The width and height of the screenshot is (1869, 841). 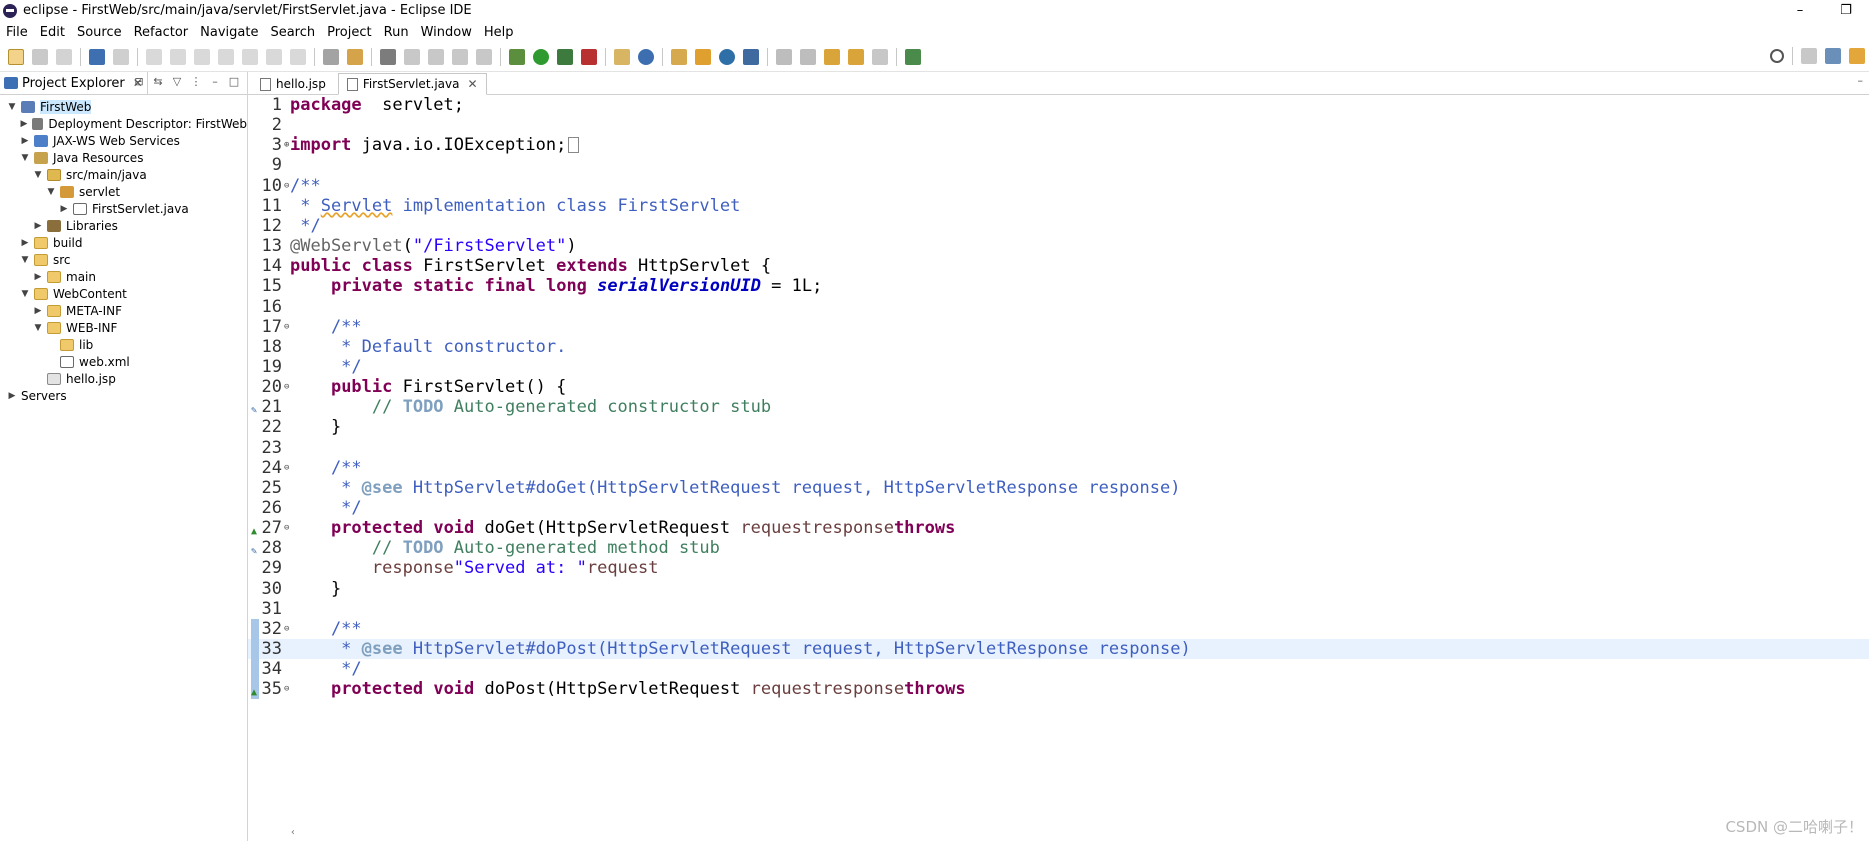 What do you see at coordinates (355, 57) in the screenshot?
I see `toggle-breadcrumb-icon` at bounding box center [355, 57].